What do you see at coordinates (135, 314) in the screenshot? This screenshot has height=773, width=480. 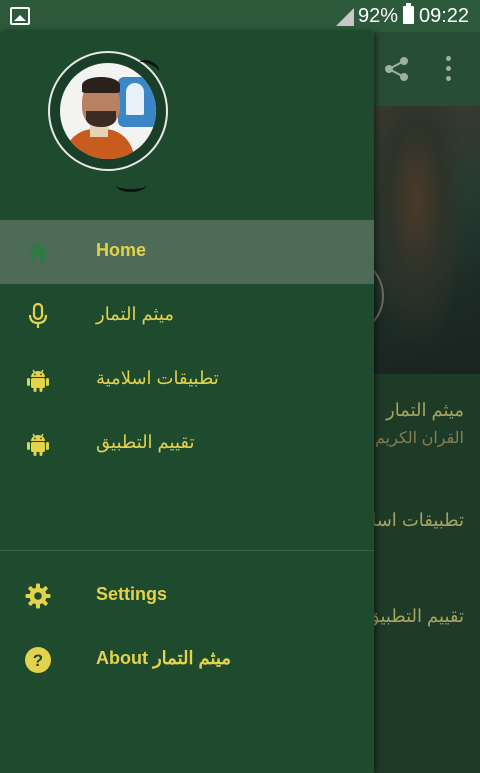 I see `menu-item-label: ميثم التمار` at bounding box center [135, 314].